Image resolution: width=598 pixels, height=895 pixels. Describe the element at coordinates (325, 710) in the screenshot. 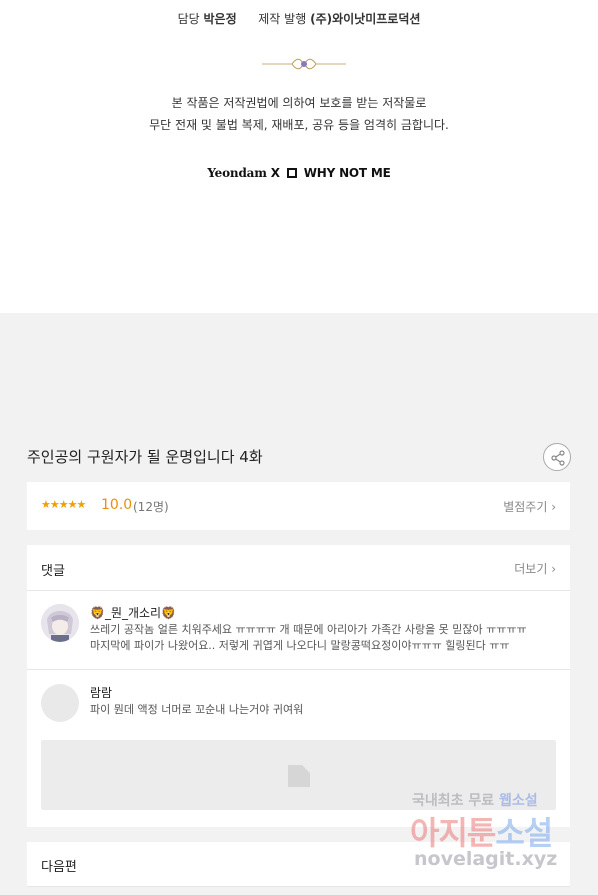

I see `comment-text: 파이 뭔데 액정 너머로 꼬순내 나는거야 귀여워` at that location.